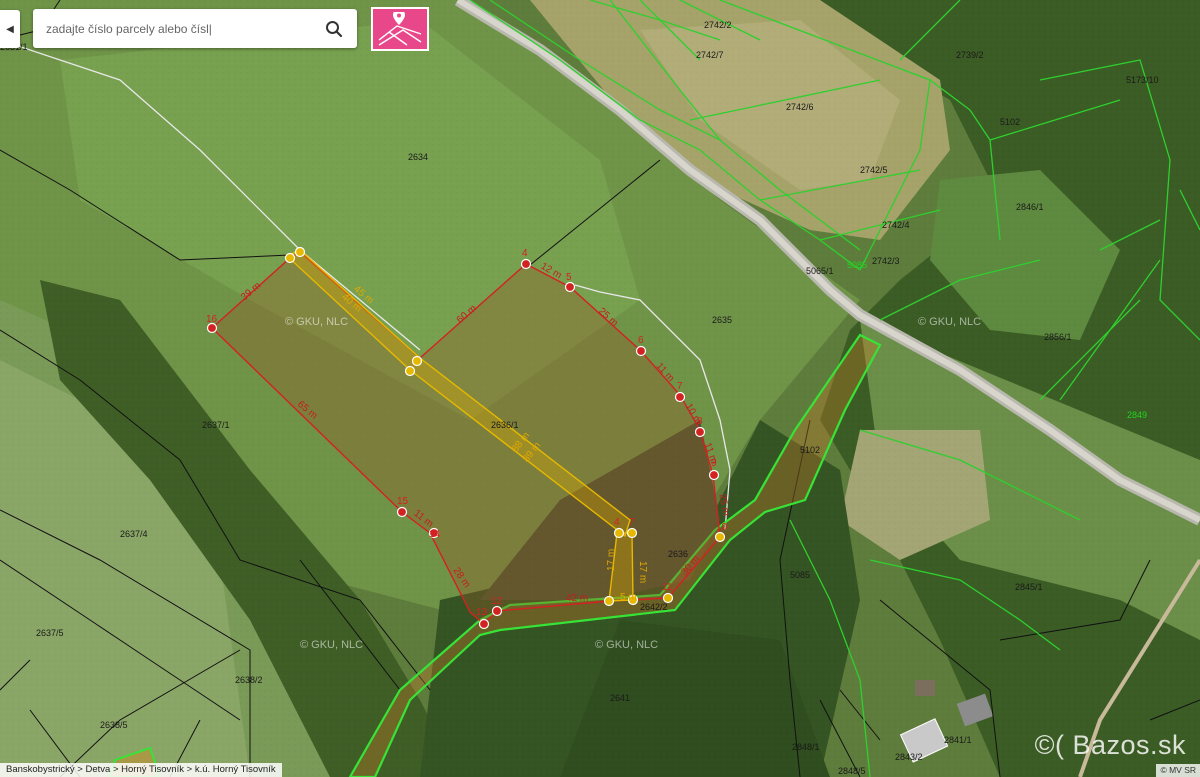 This screenshot has width=1200, height=777. What do you see at coordinates (718, 25) in the screenshot?
I see `parcel-number: 2742/2` at bounding box center [718, 25].